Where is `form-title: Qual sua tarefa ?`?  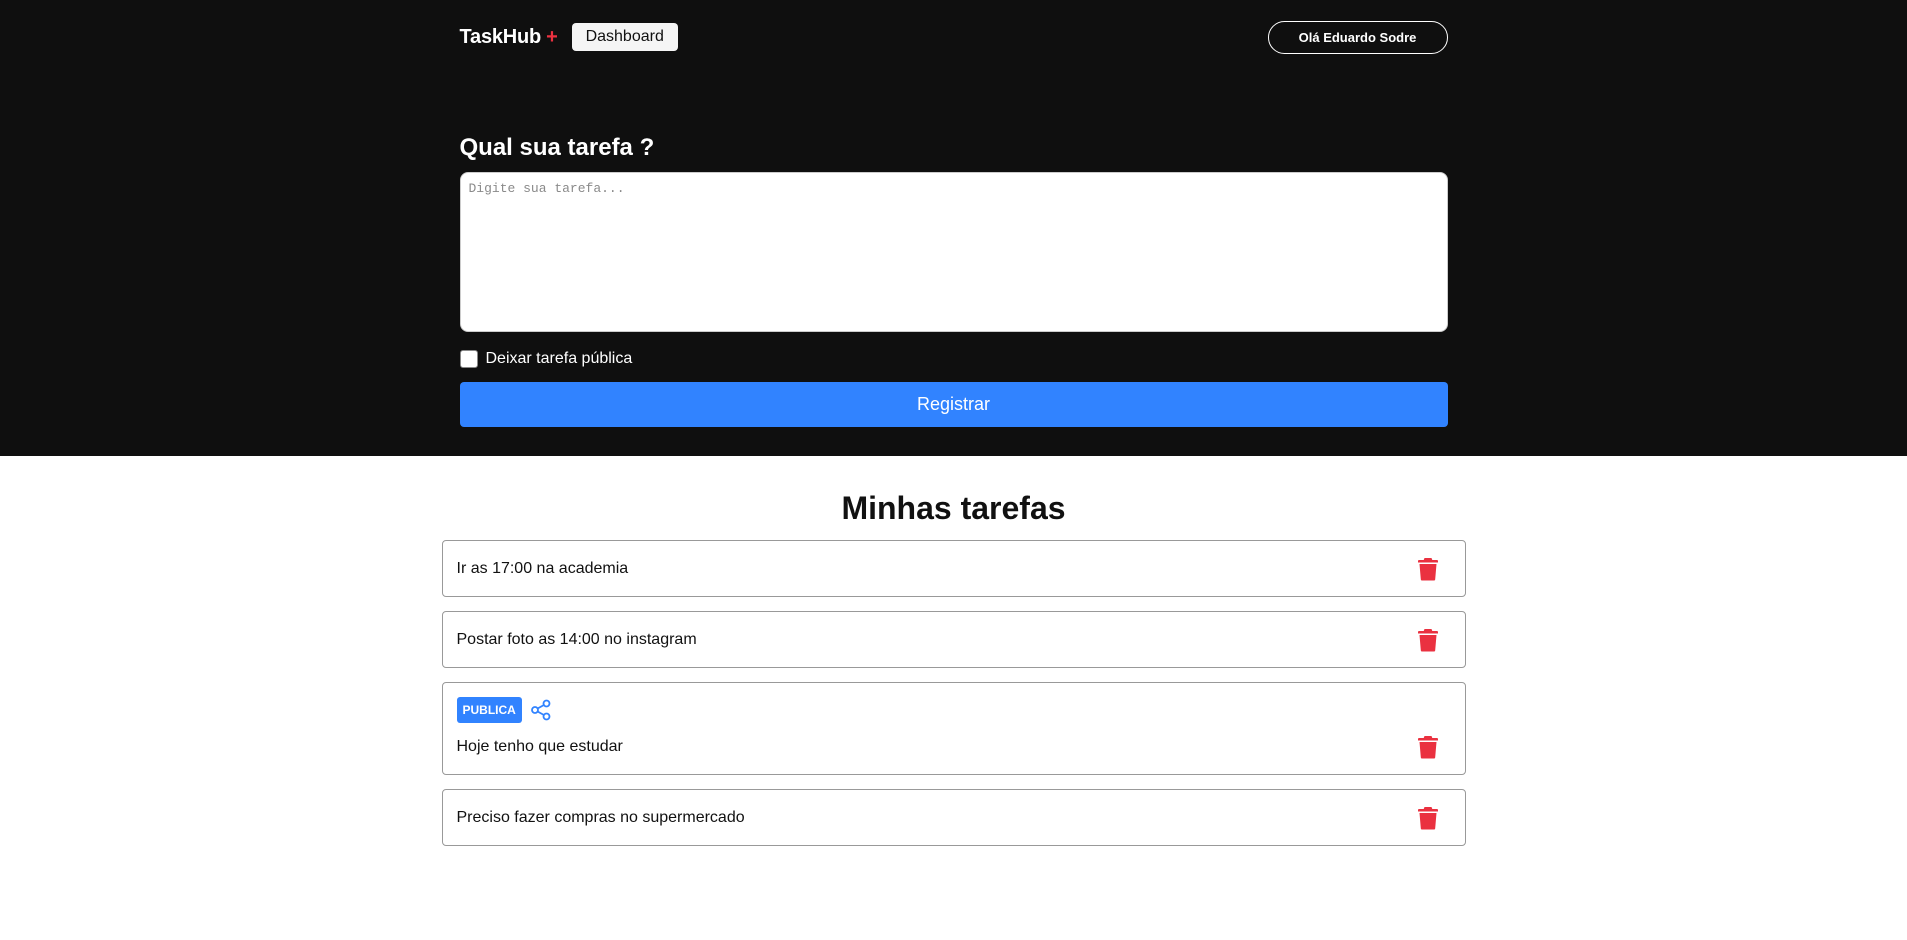 form-title: Qual sua tarefa ? is located at coordinates (557, 147).